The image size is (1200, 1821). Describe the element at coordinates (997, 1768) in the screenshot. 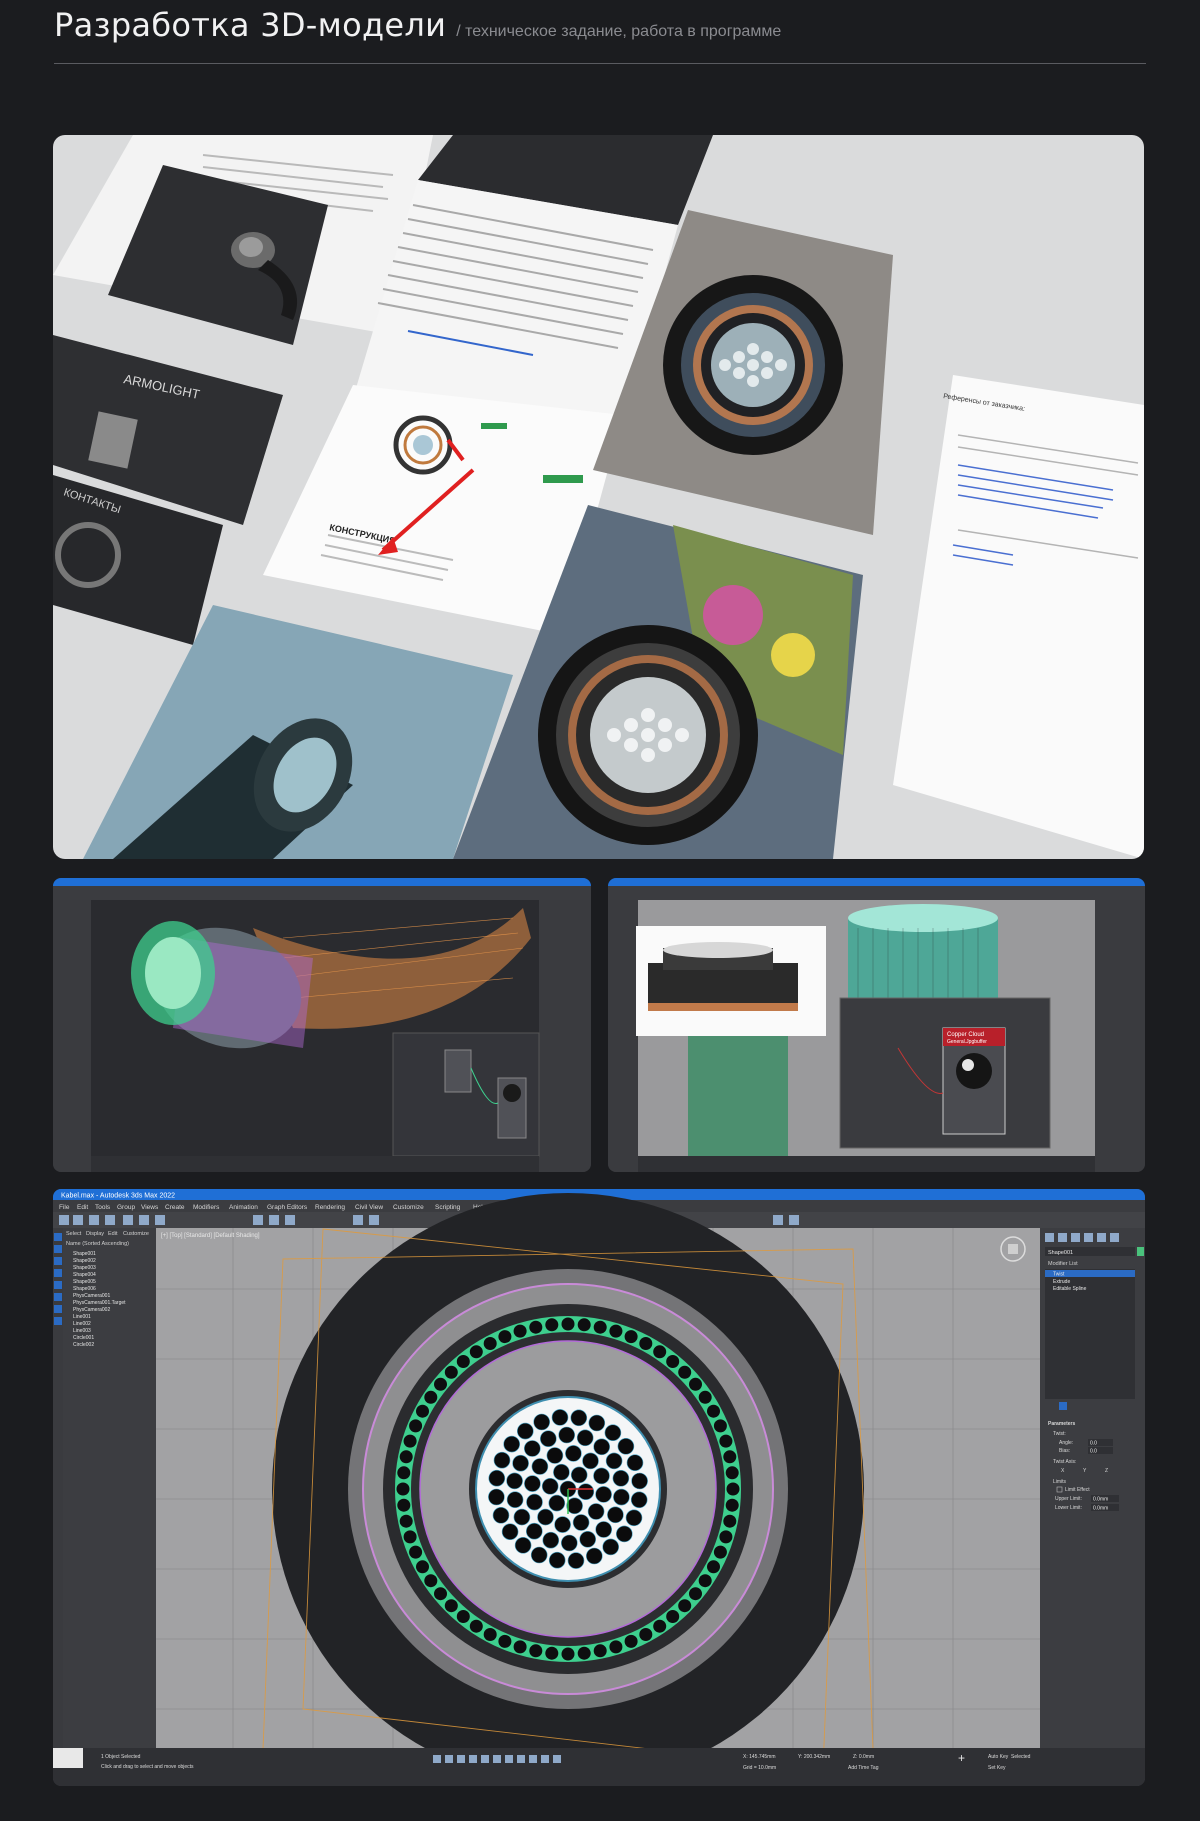

I see `set-key-button: Set Key` at that location.